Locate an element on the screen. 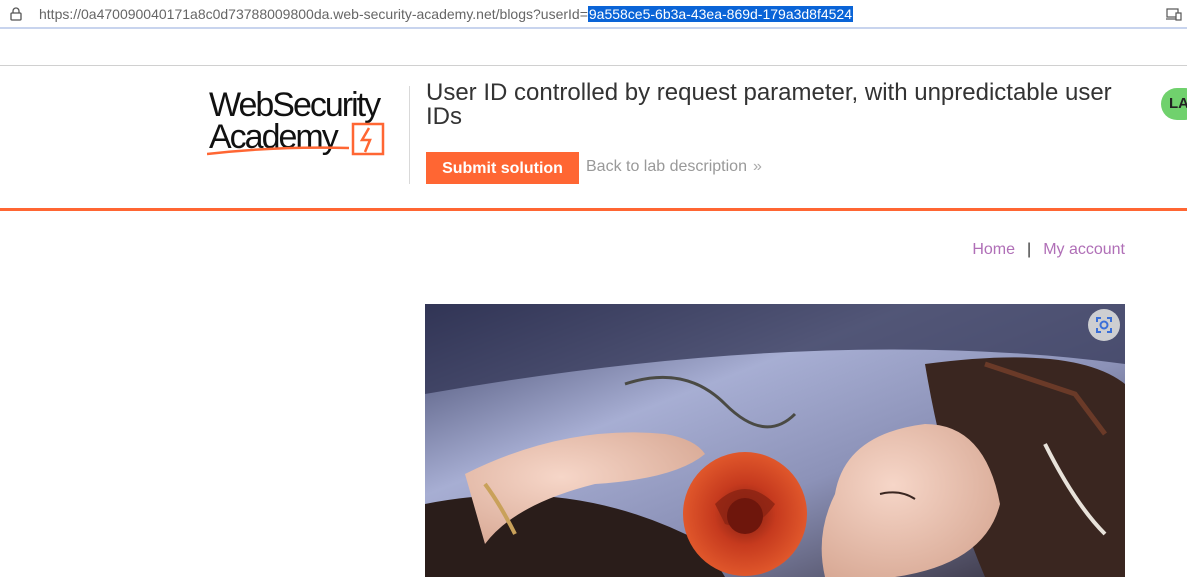  url-selected-userid: 9a558ce5-6b3a-43ea-869d-179a3d8f4524 is located at coordinates (720, 14).